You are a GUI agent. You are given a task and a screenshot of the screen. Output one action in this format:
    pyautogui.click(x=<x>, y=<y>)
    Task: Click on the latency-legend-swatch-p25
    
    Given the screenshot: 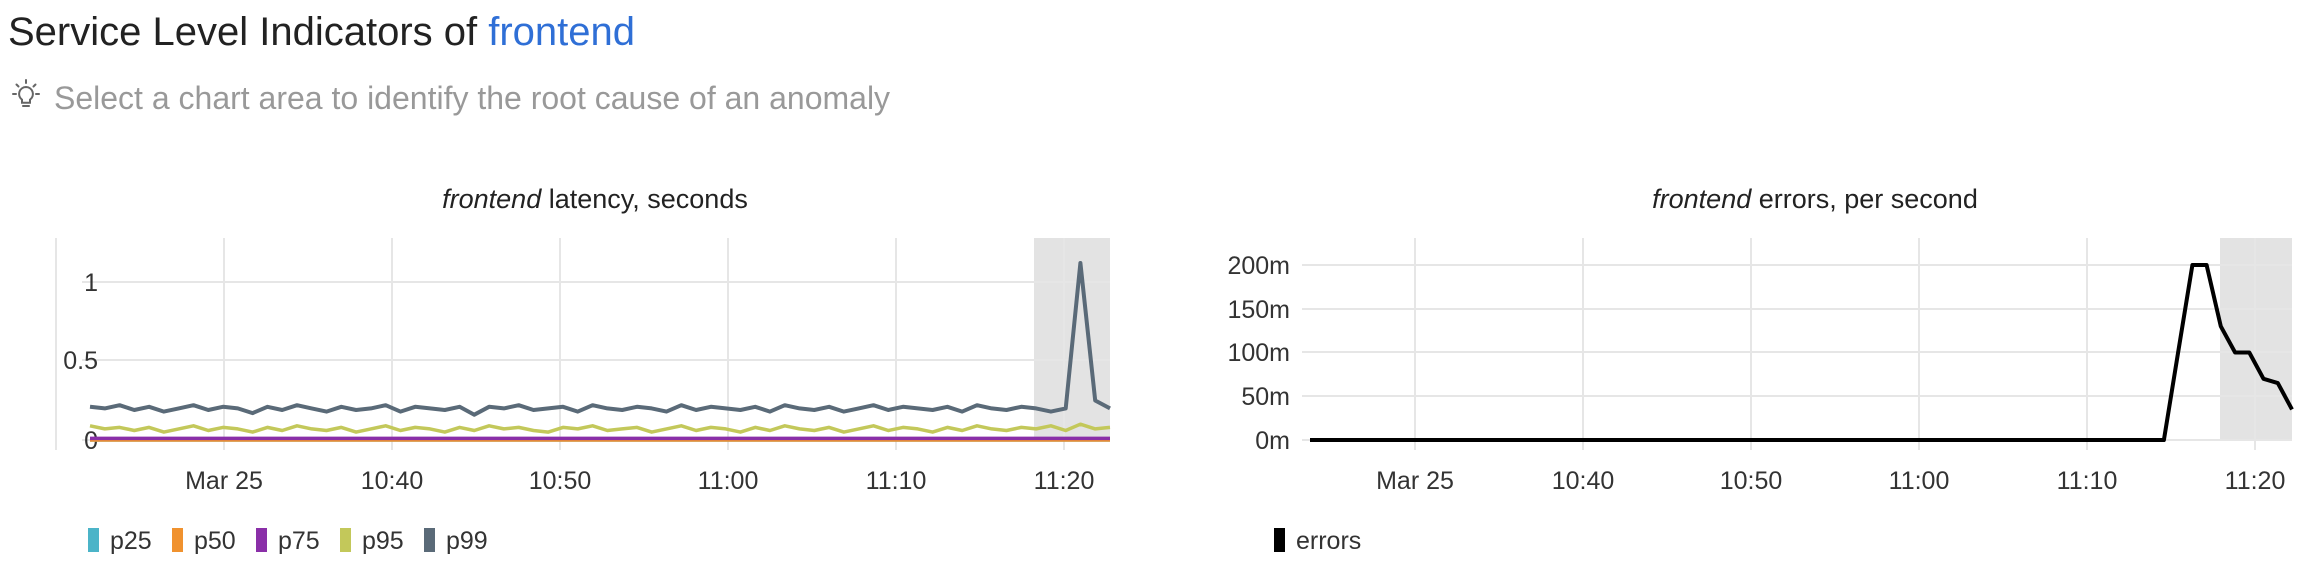 What is the action you would take?
    pyautogui.click(x=93, y=540)
    